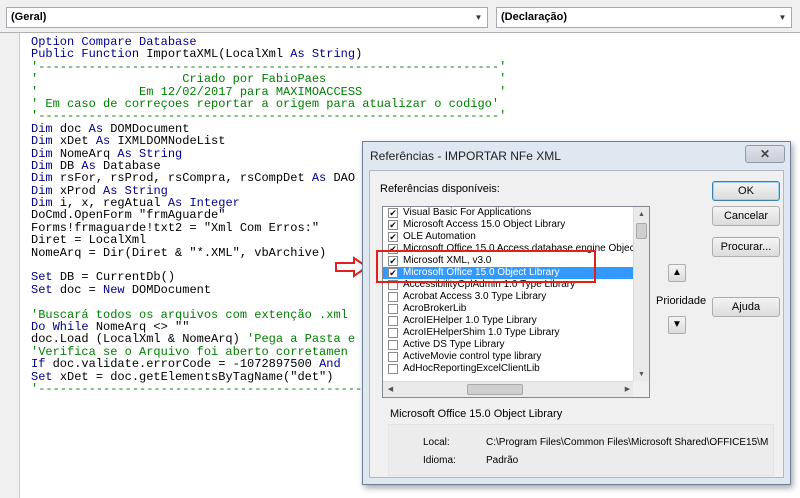 The image size is (800, 498). I want to click on code-keyword: Set, so click(45, 289).